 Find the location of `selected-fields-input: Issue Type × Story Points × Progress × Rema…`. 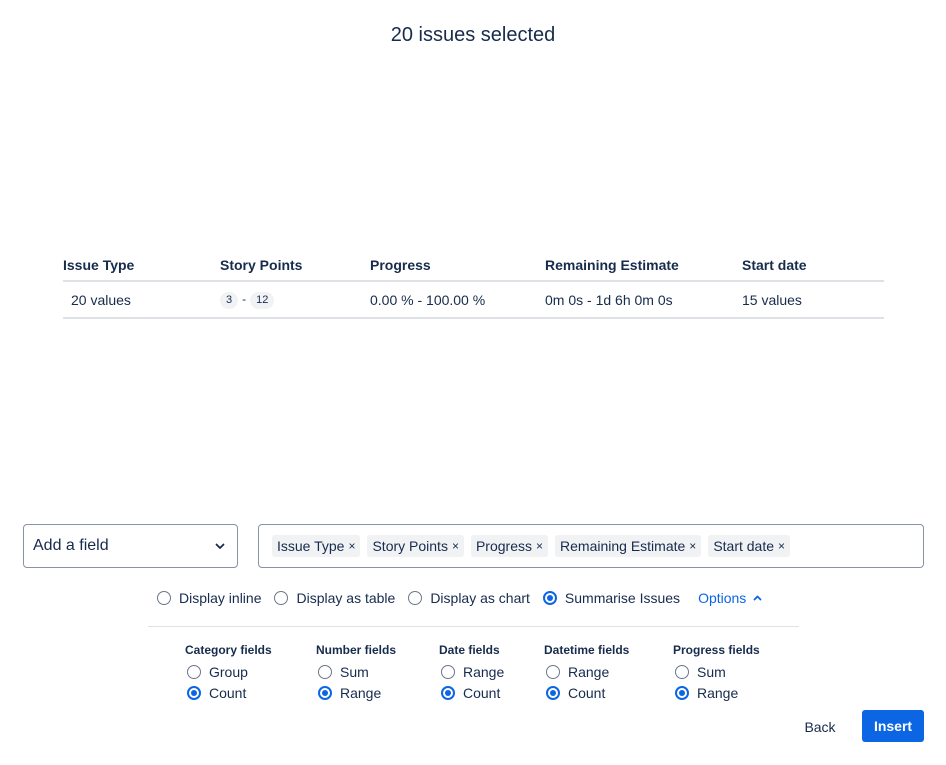

selected-fields-input: Issue Type × Story Points × Progress × Rema… is located at coordinates (591, 546).